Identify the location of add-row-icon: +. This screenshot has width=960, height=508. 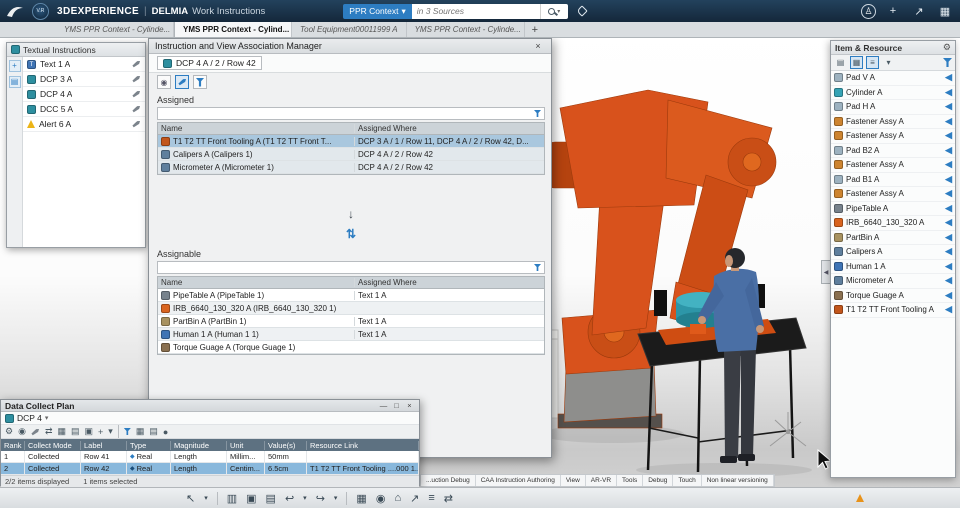
(100, 432).